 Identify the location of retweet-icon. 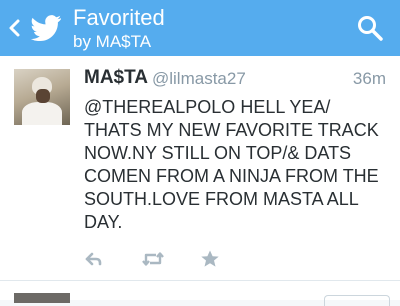
(153, 259).